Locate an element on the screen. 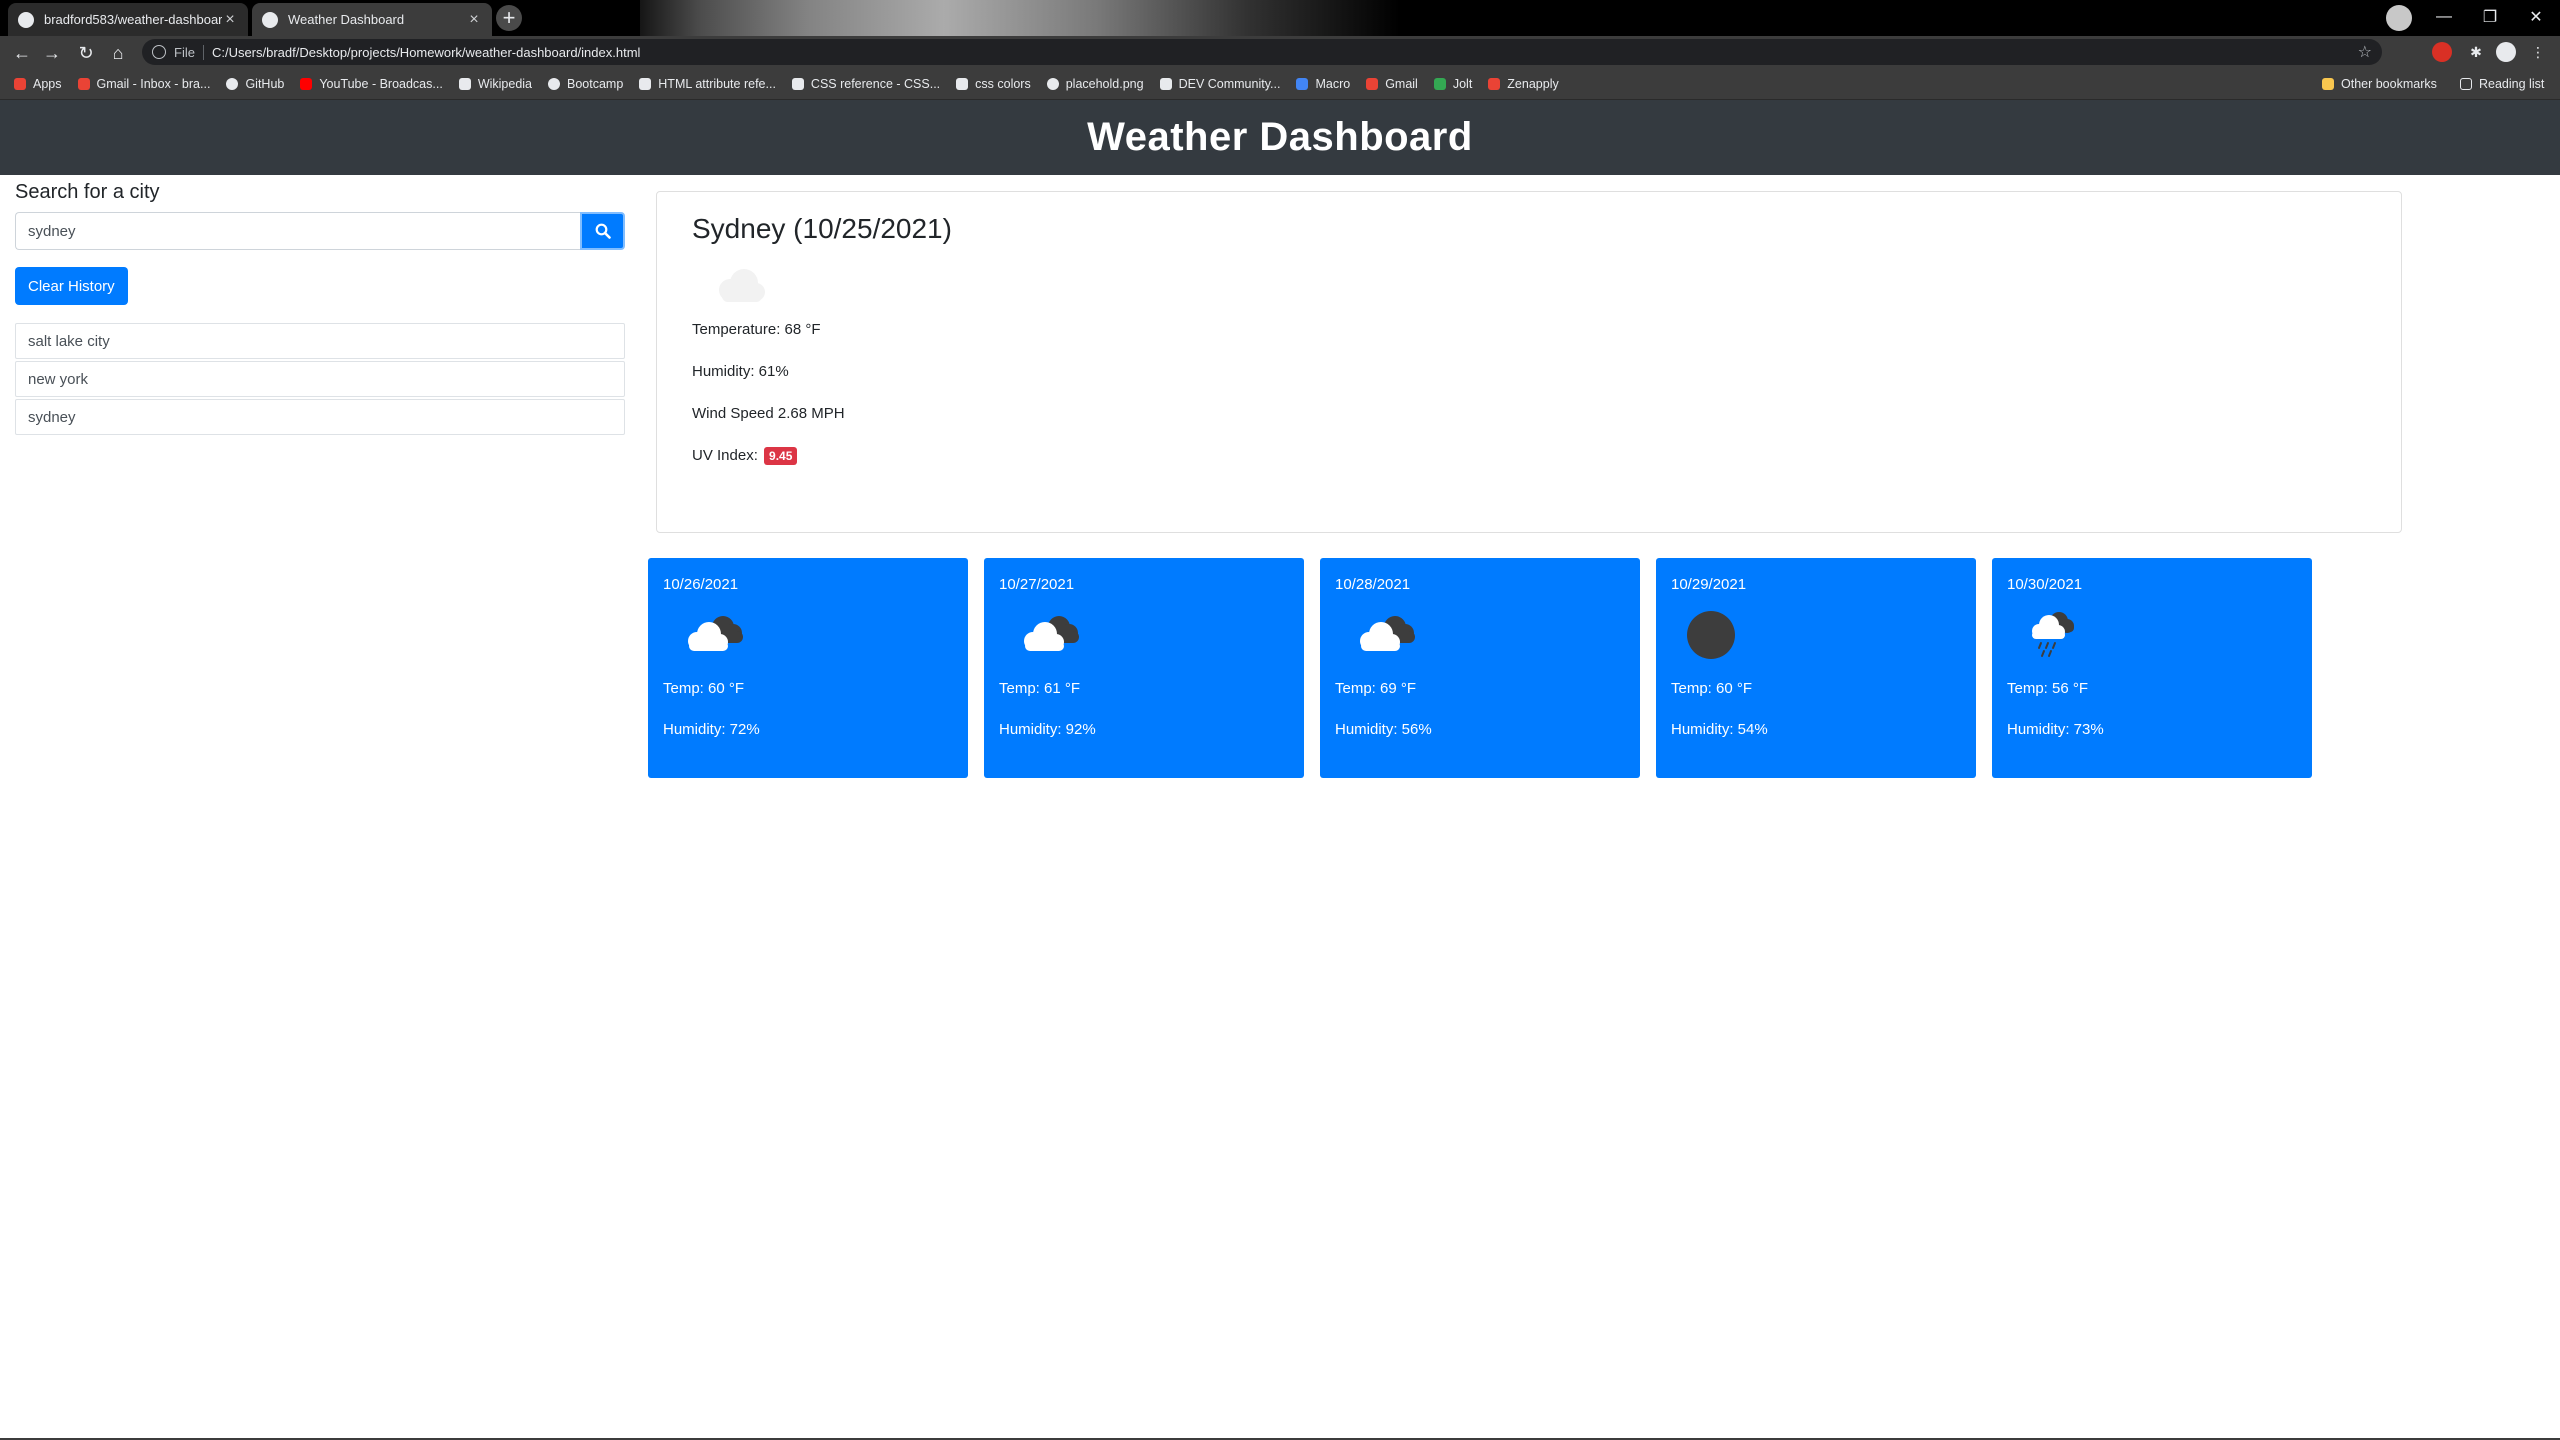 The image size is (2560, 1440). menu-icon: ⋮ is located at coordinates (2538, 52).